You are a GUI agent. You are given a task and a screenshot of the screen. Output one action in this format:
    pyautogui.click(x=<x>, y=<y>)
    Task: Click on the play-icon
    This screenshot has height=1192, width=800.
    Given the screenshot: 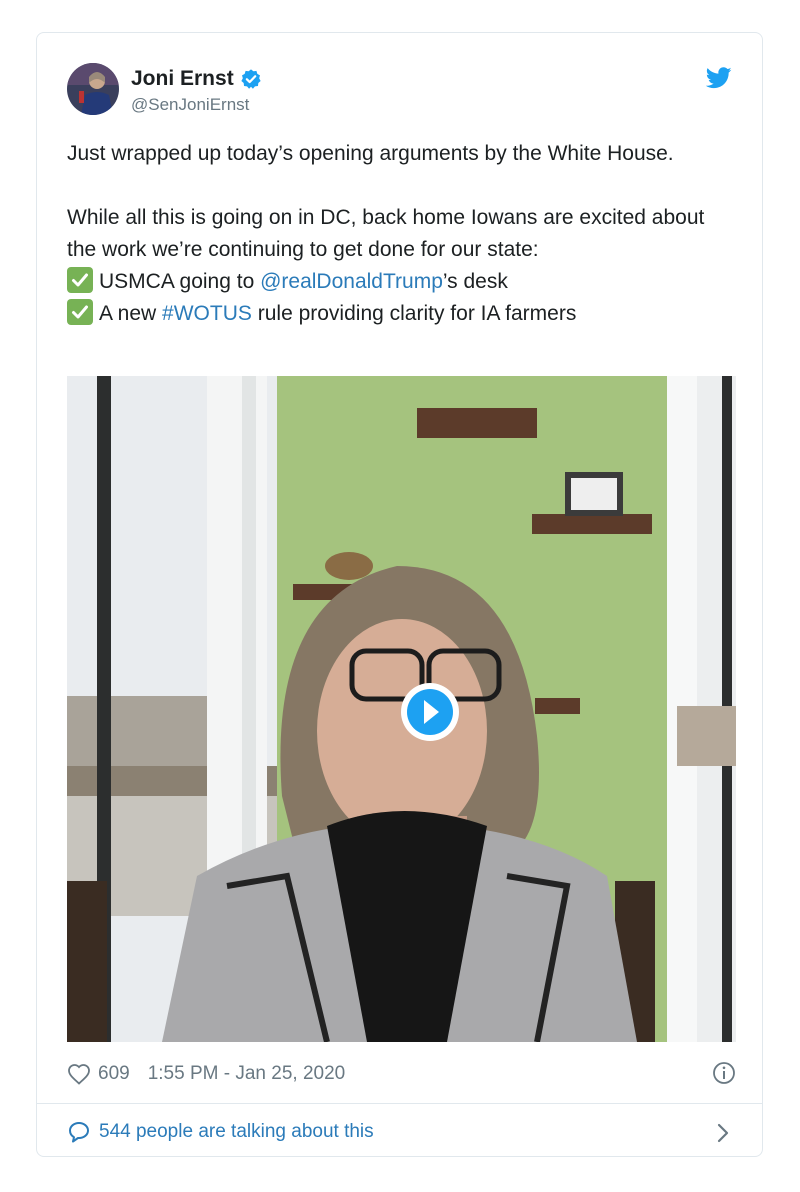 What is the action you would take?
    pyautogui.click(x=430, y=712)
    